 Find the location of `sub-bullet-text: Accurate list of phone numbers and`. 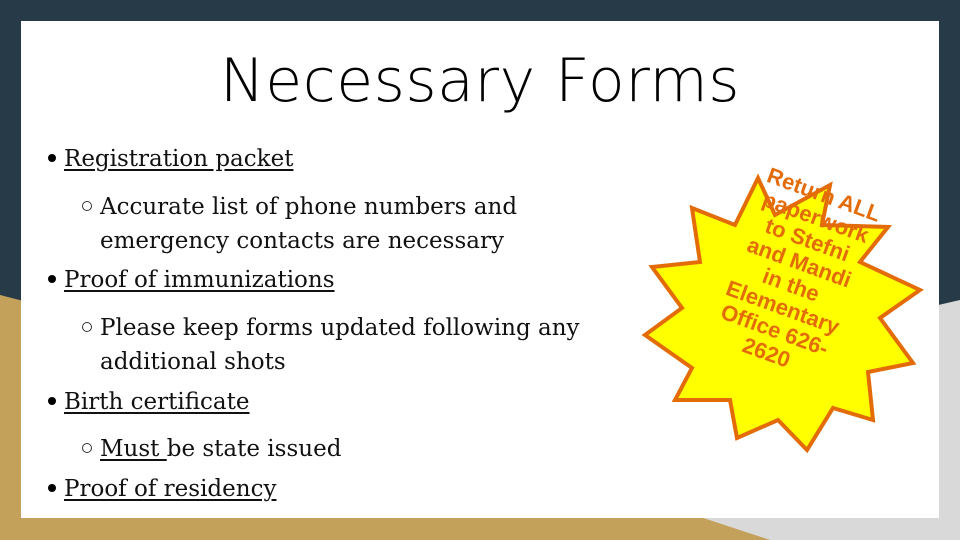

sub-bullet-text: Accurate list of phone numbers and is located at coordinates (309, 207).